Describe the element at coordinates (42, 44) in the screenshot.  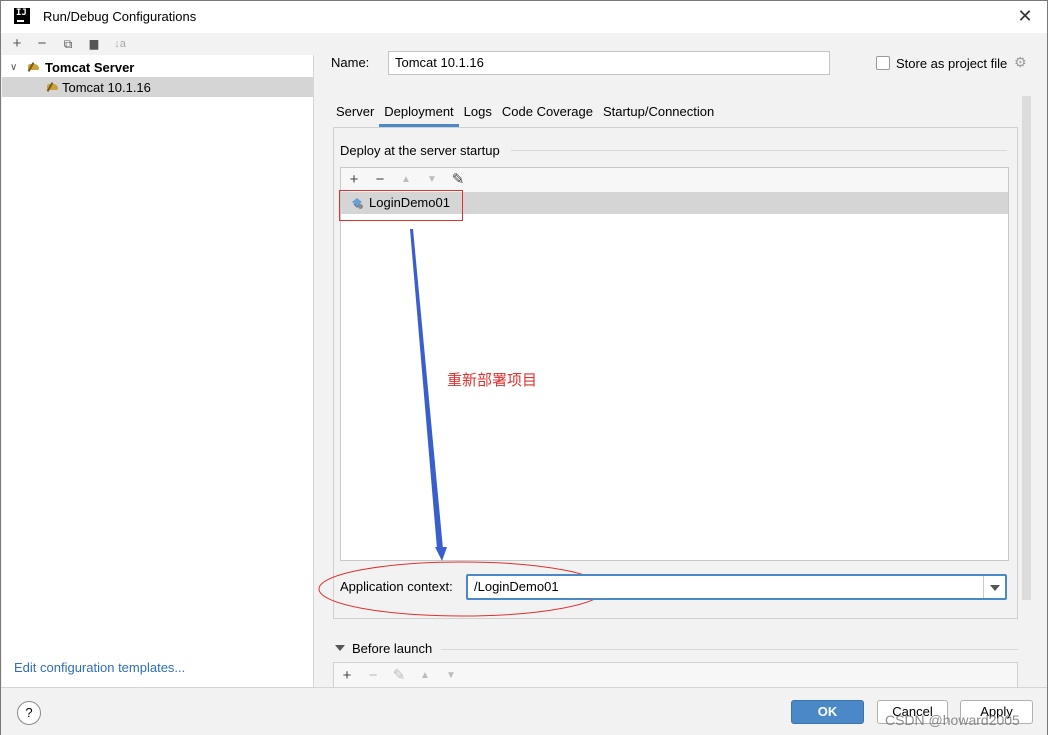
I see `remove-configuration-icon: −` at that location.